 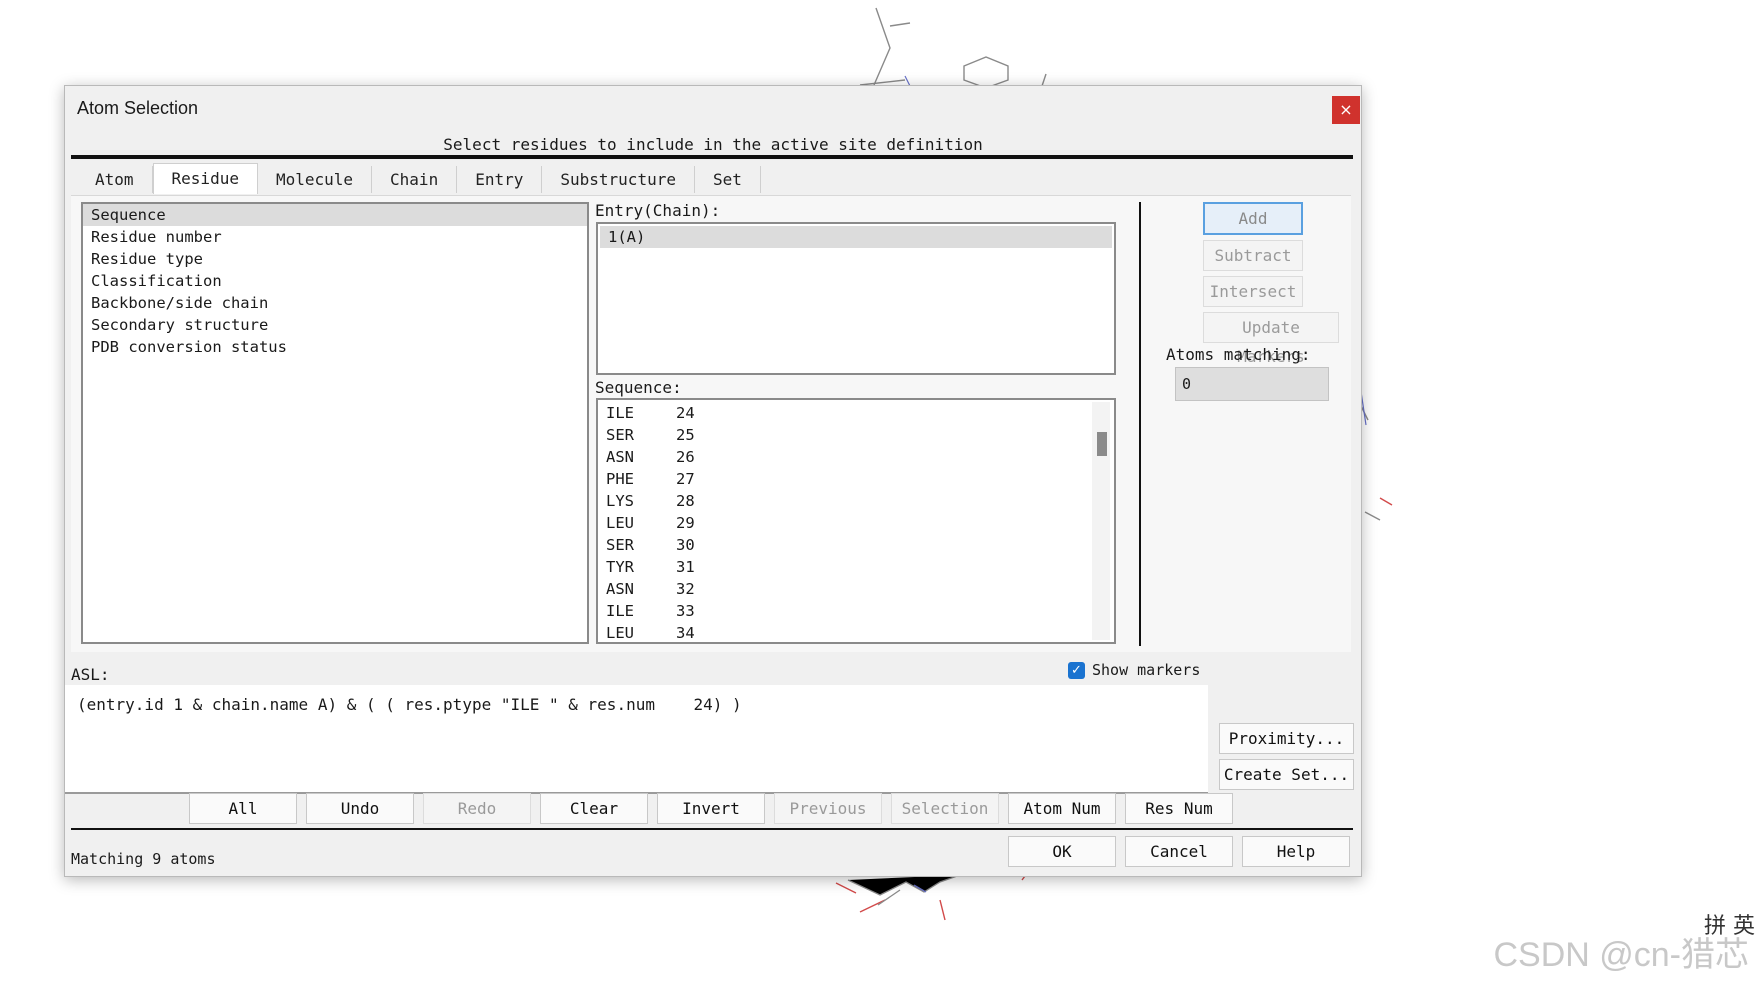 What do you see at coordinates (1253, 291) in the screenshot?
I see `intersect-button: Intersect` at bounding box center [1253, 291].